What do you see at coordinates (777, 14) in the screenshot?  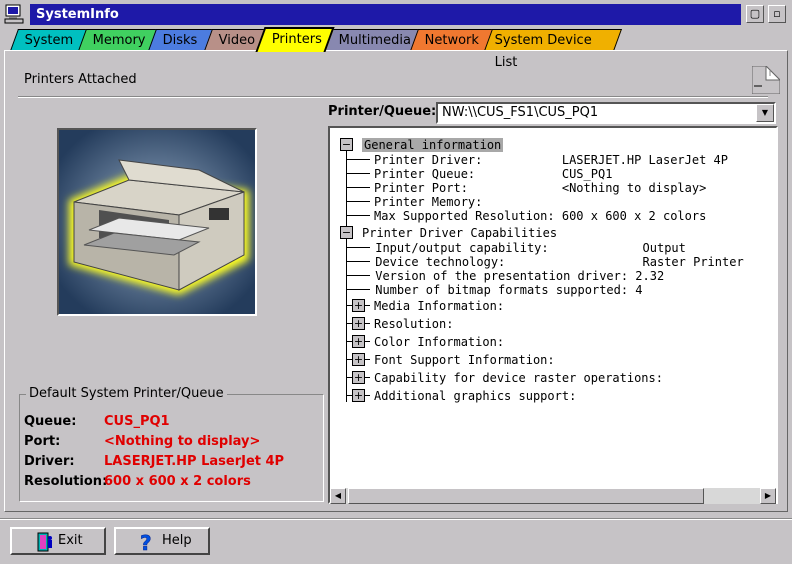 I see `restore-button: ▫` at bounding box center [777, 14].